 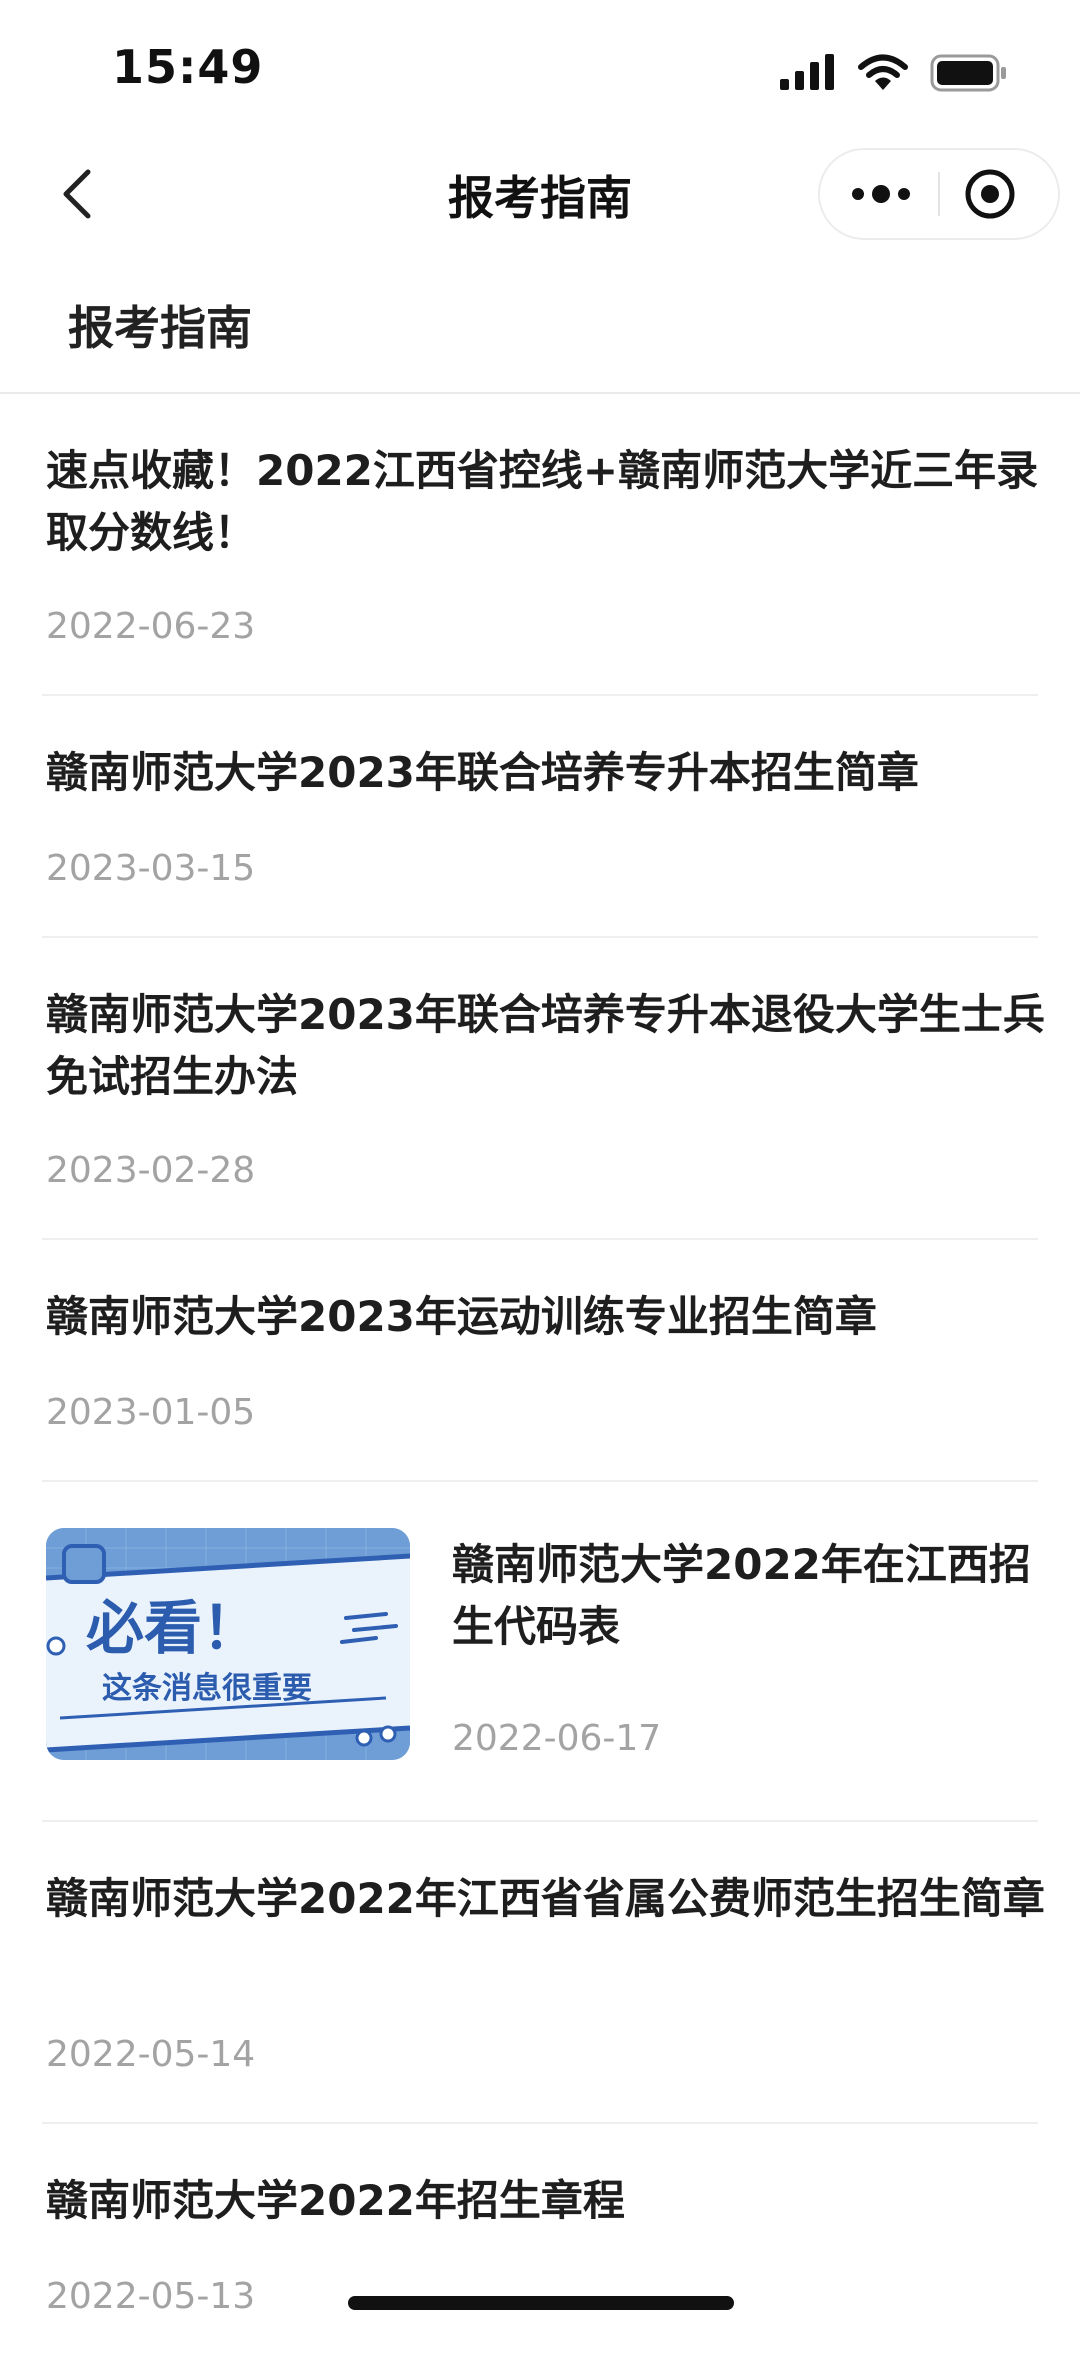 I want to click on cellular-signal-icon, so click(x=807, y=72).